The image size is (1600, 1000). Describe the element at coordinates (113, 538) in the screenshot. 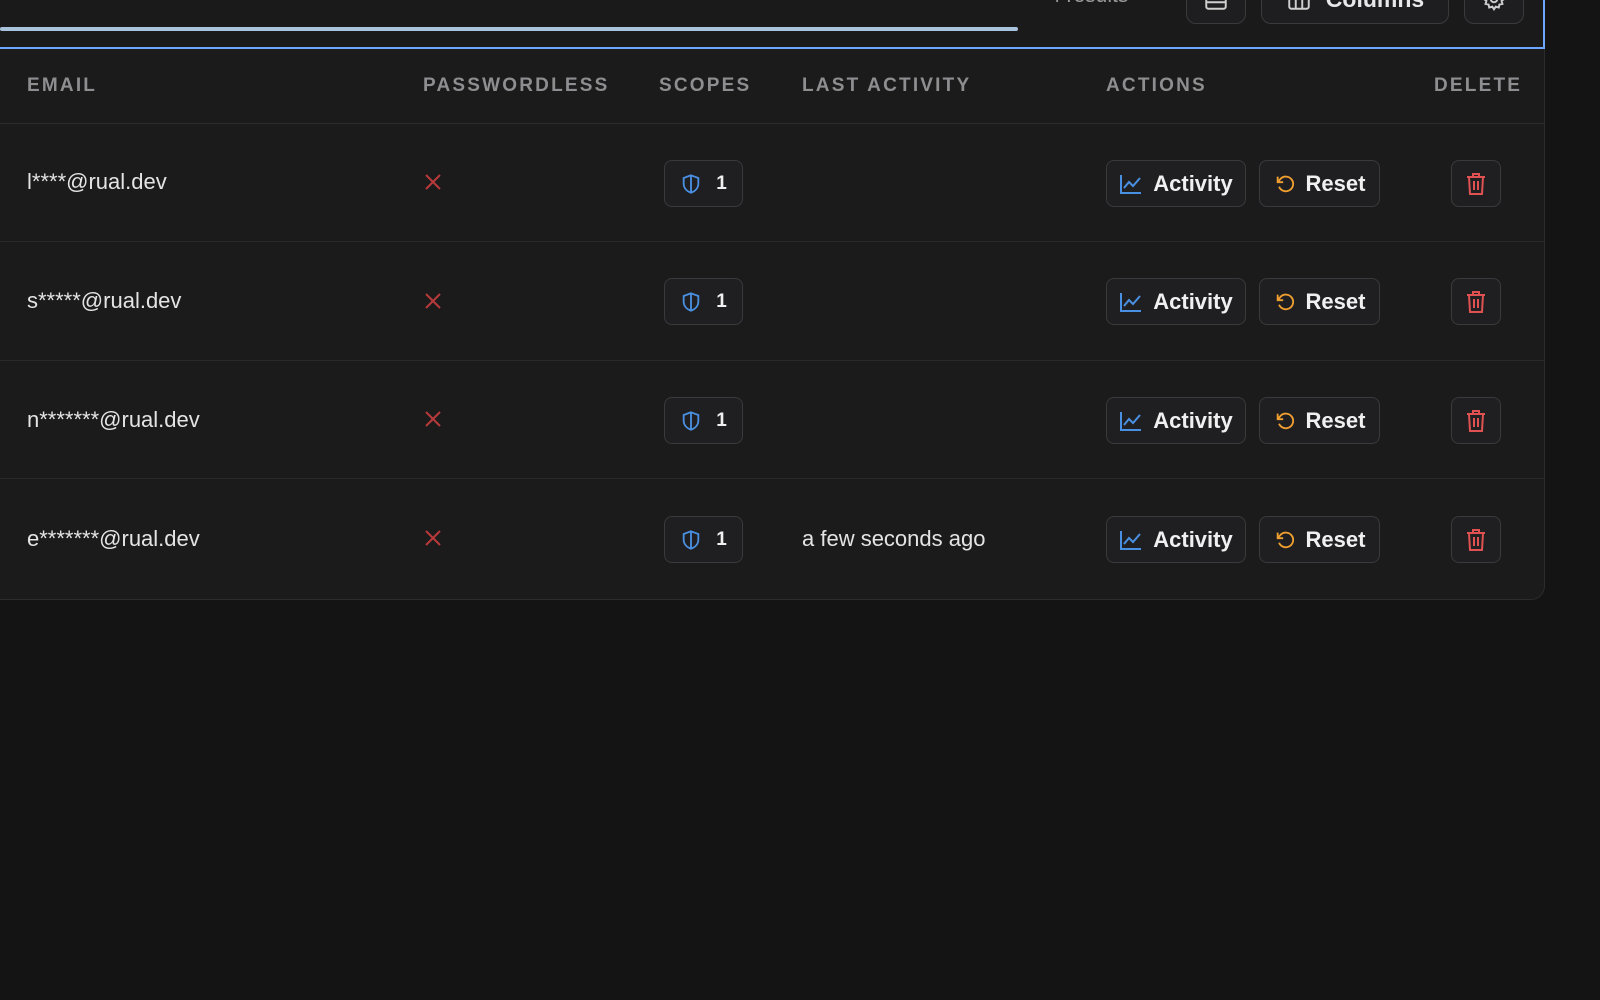

I see `user-email: e*******@rual.dev` at that location.